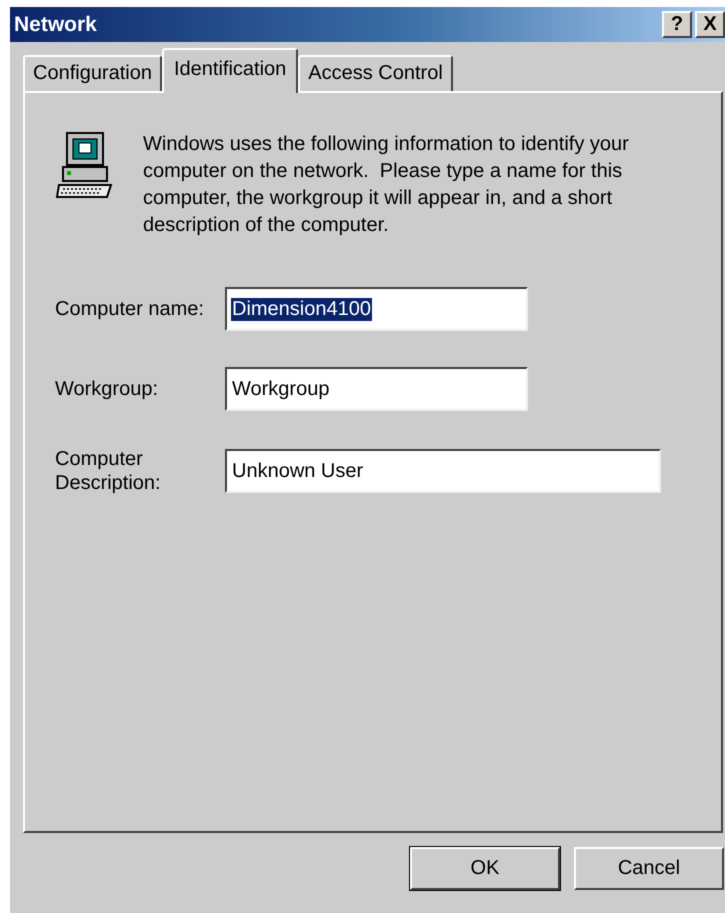 This screenshot has height=913, width=725. What do you see at coordinates (55, 24) in the screenshot?
I see `window-title: Network` at bounding box center [55, 24].